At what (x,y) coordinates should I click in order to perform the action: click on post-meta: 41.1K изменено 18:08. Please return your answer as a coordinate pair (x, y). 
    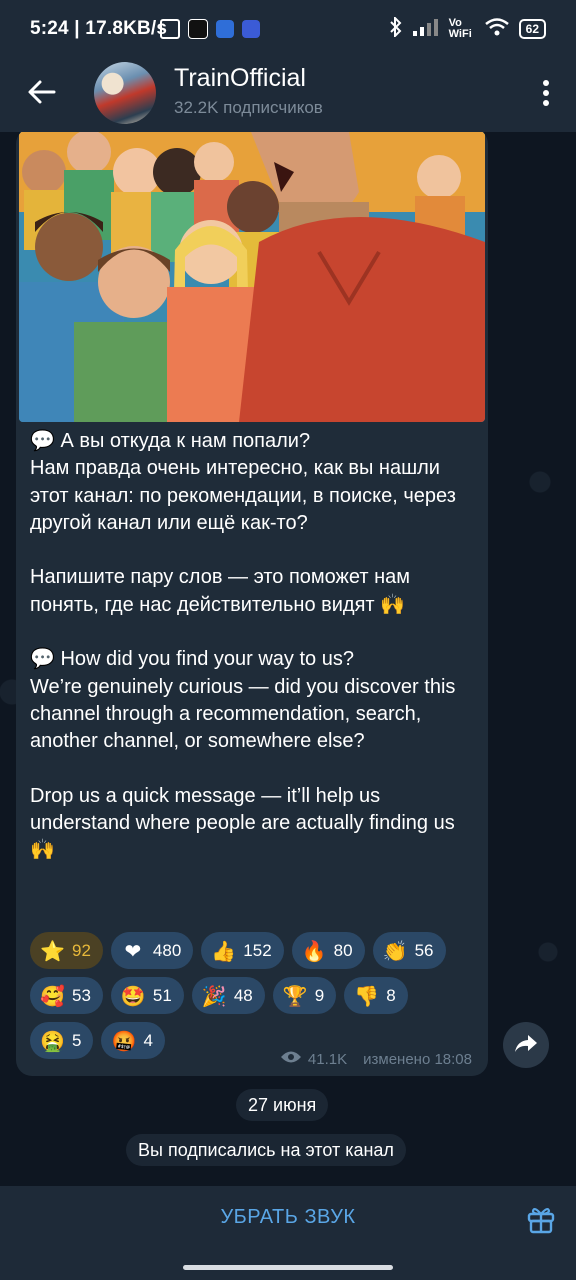
    Looking at the image, I should click on (376, 1059).